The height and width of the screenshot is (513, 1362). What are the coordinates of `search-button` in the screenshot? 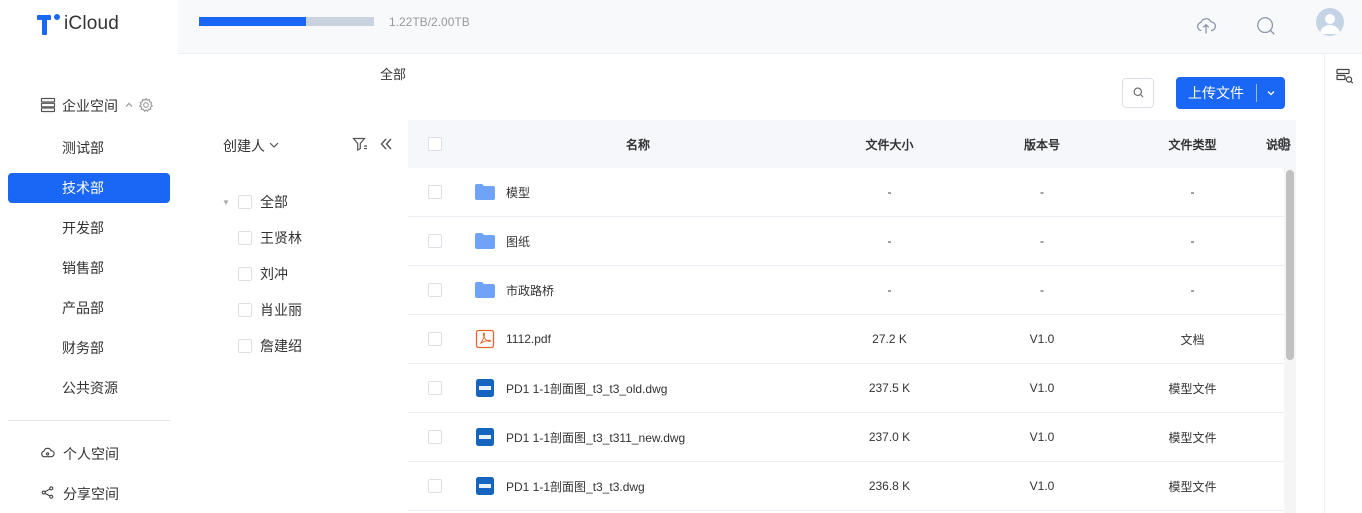 It's located at (1138, 93).